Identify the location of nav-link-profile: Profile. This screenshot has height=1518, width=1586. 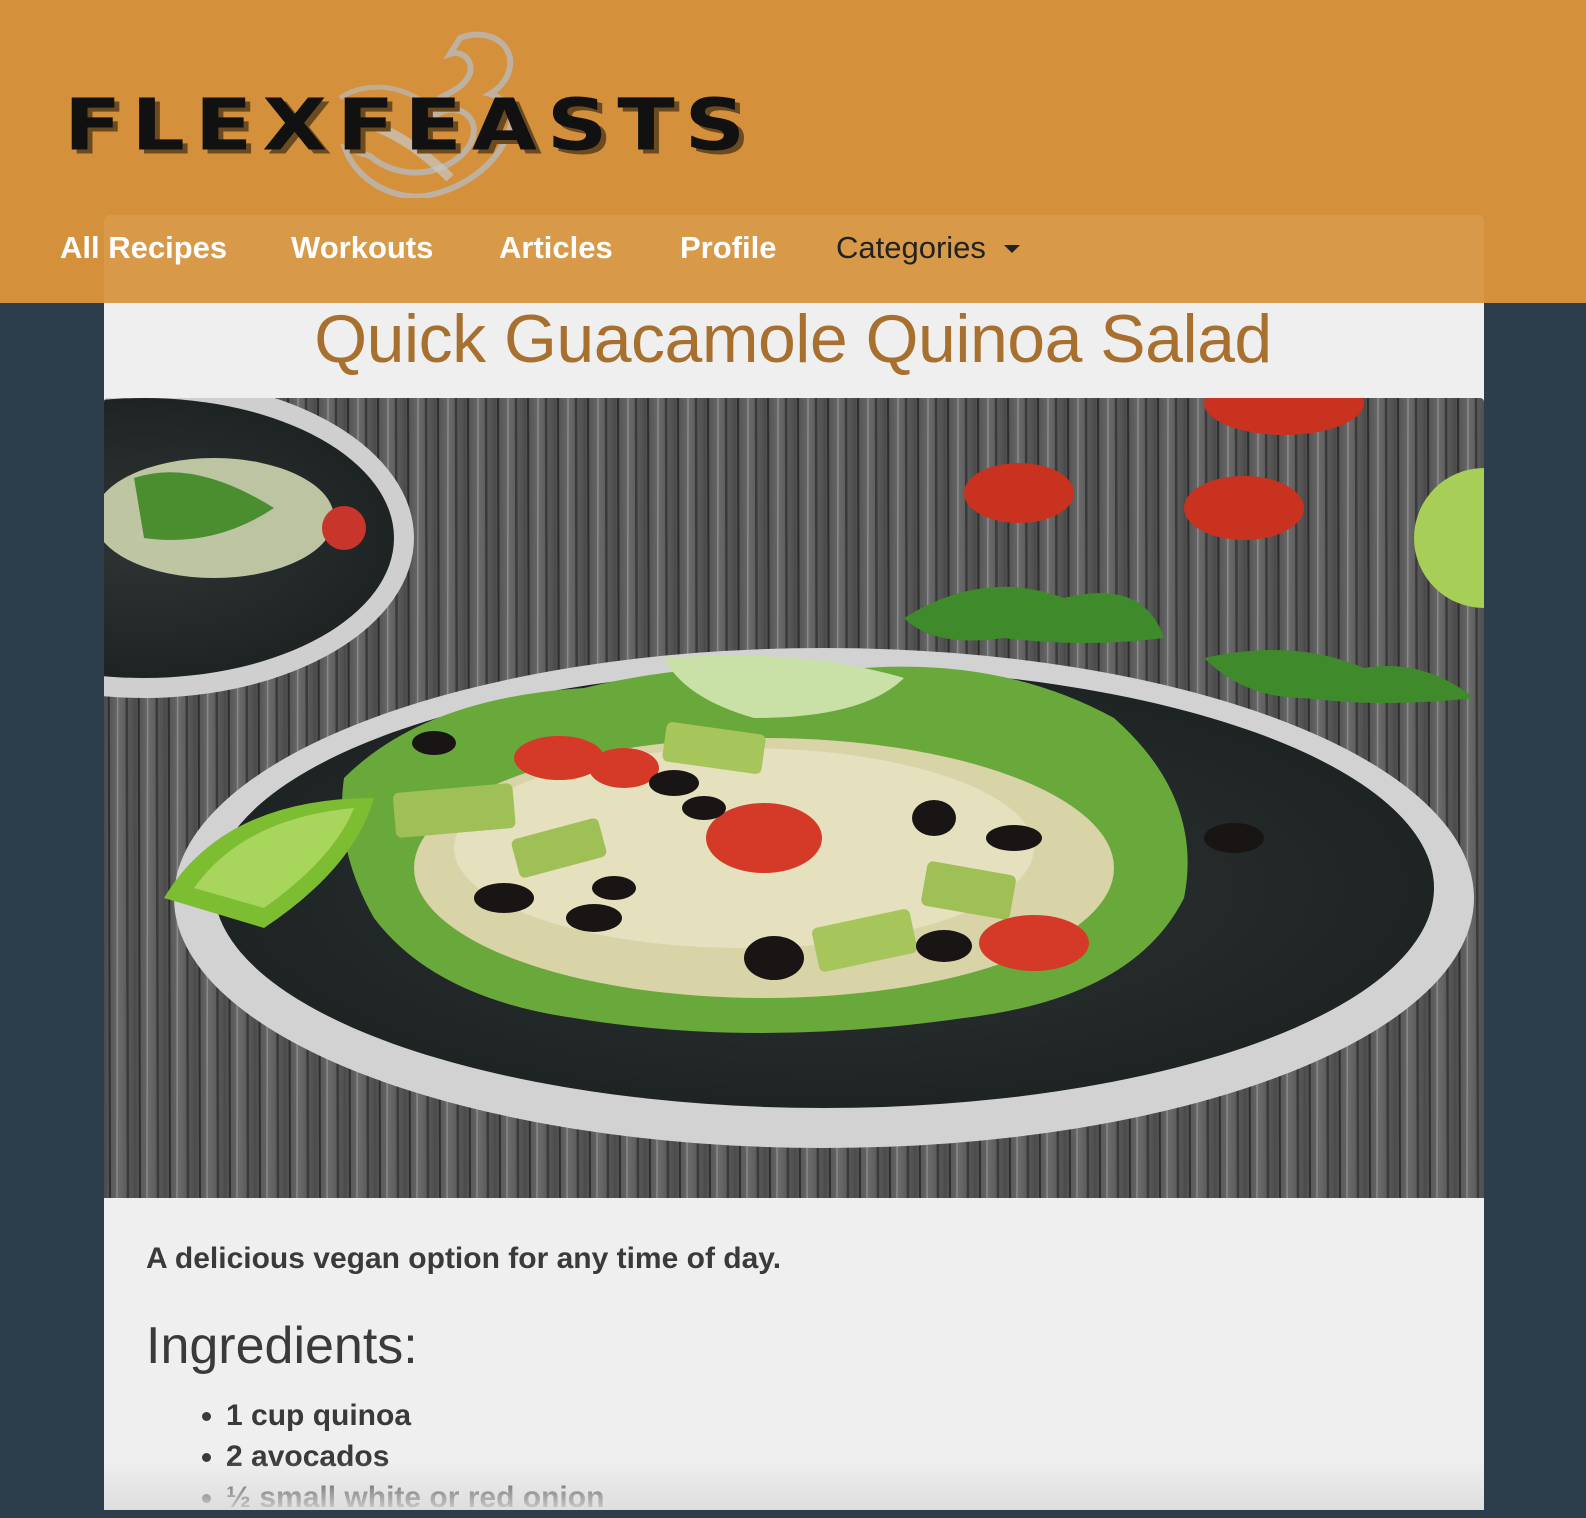
(728, 248).